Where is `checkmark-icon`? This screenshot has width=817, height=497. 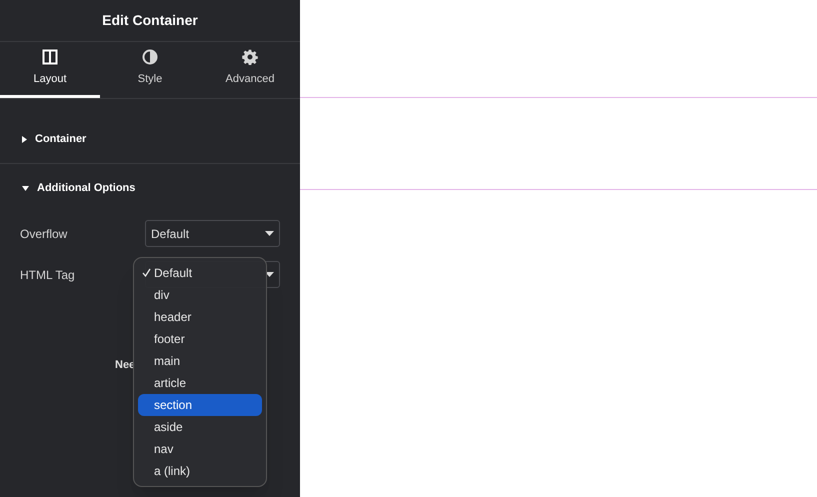
checkmark-icon is located at coordinates (146, 272).